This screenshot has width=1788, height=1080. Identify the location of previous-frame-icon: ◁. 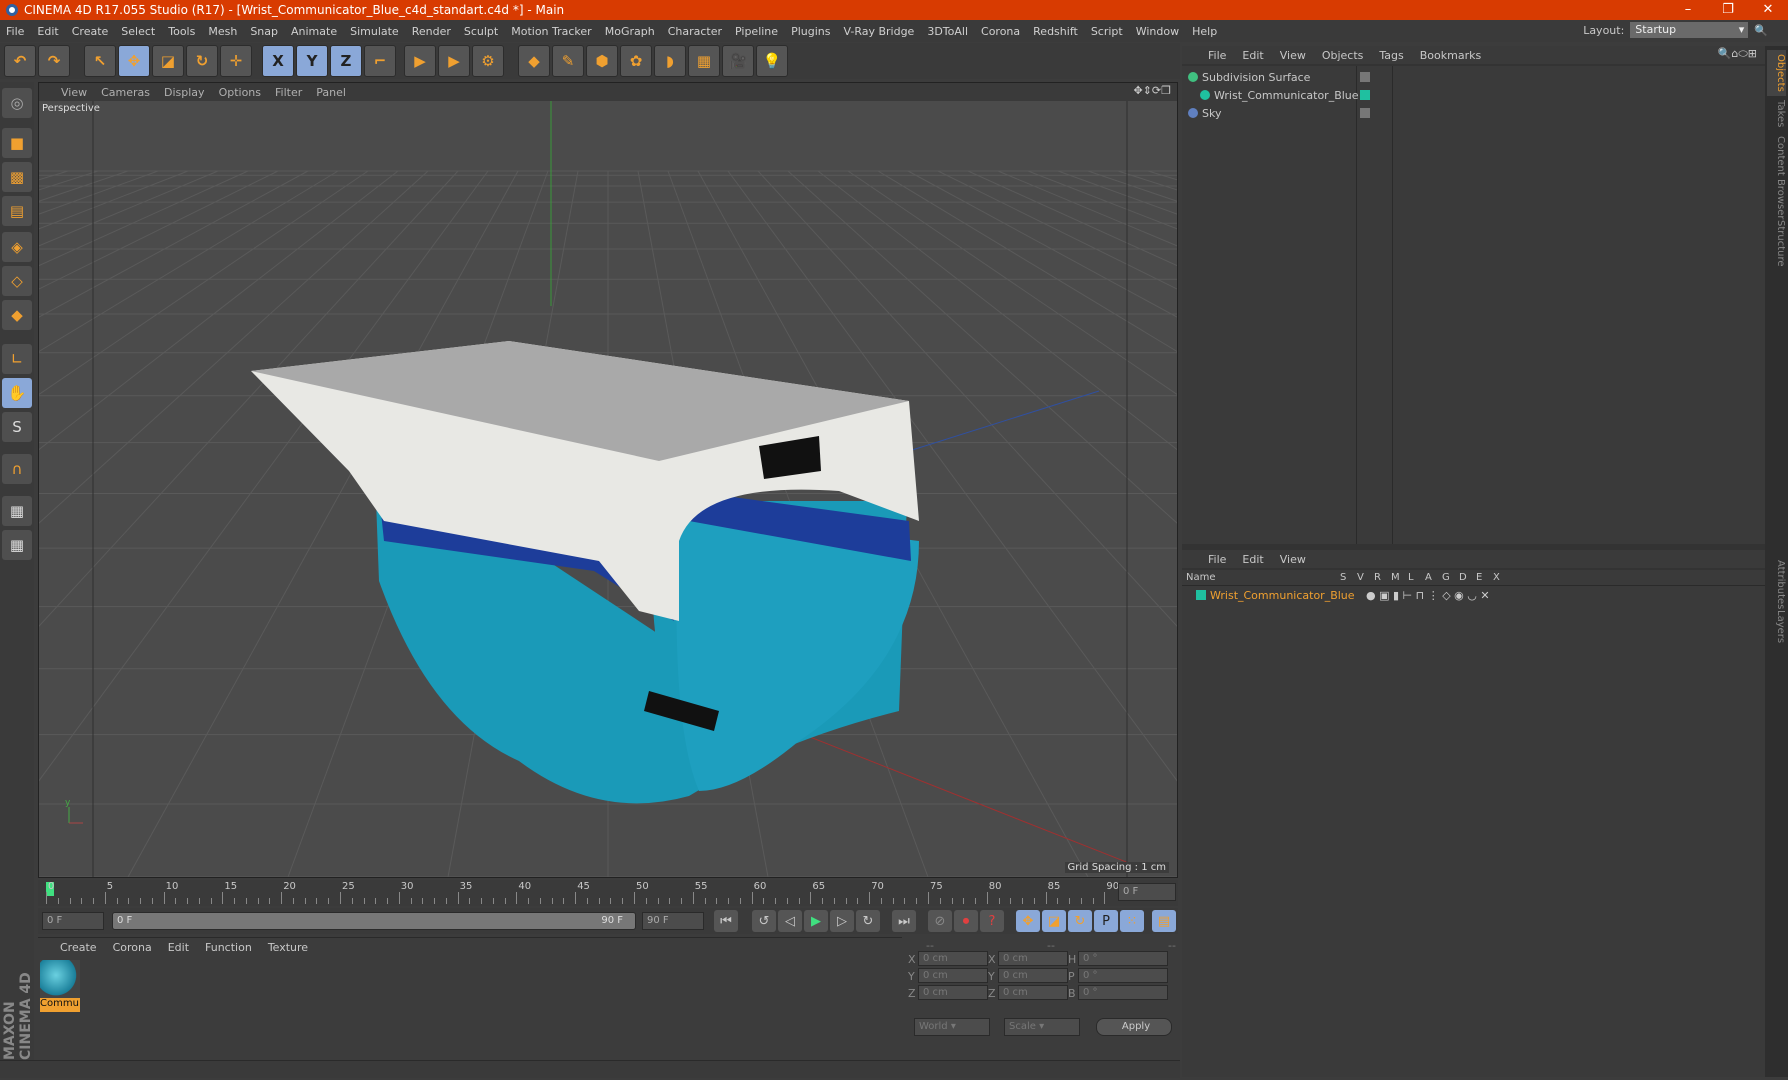
(790, 921).